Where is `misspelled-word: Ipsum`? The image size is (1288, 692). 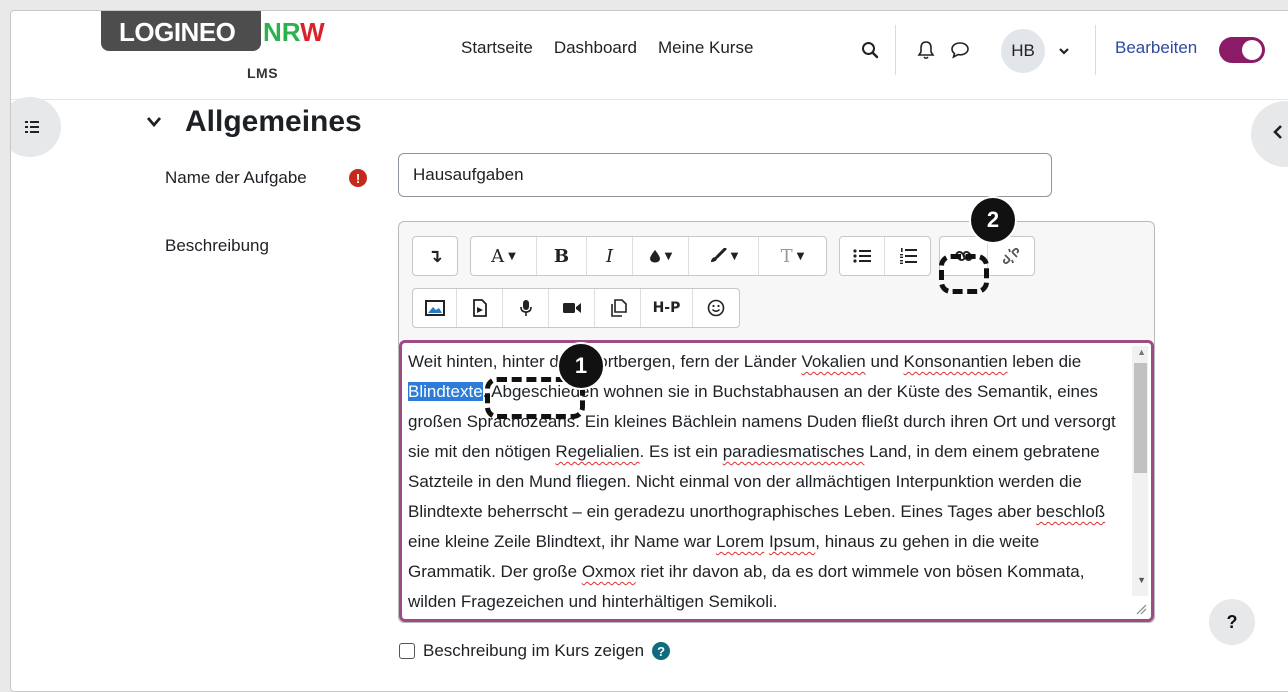
misspelled-word: Ipsum is located at coordinates (792, 541).